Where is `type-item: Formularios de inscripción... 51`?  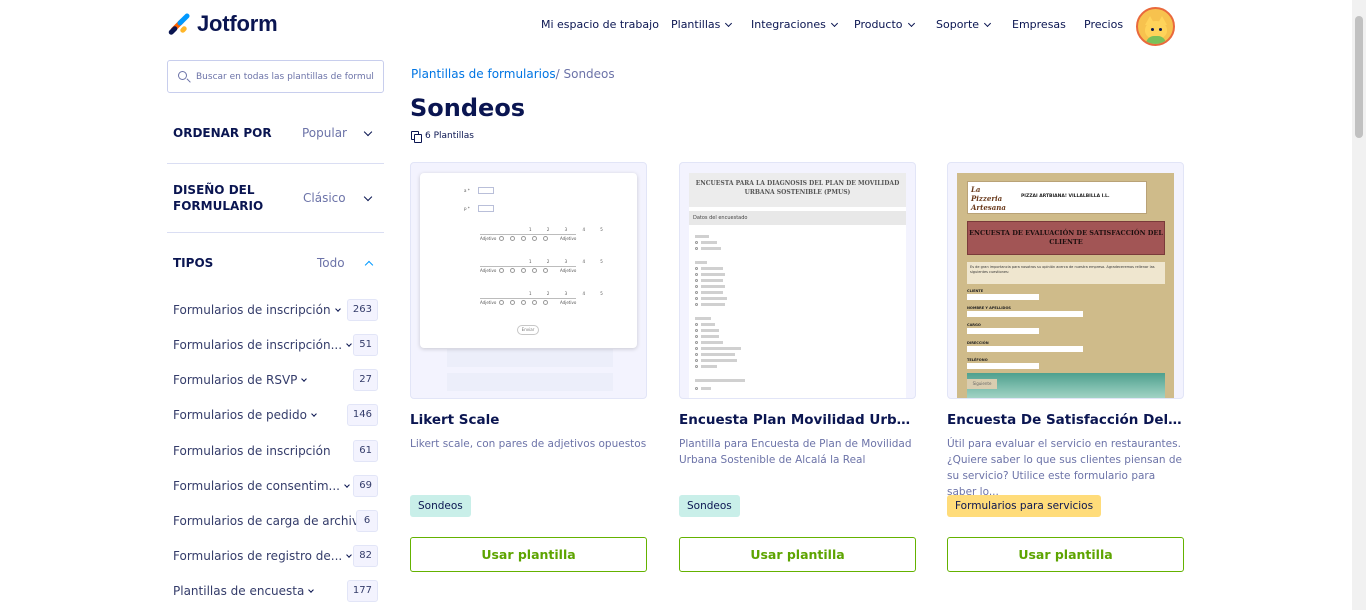 type-item: Formularios de inscripción... 51 is located at coordinates (275, 346).